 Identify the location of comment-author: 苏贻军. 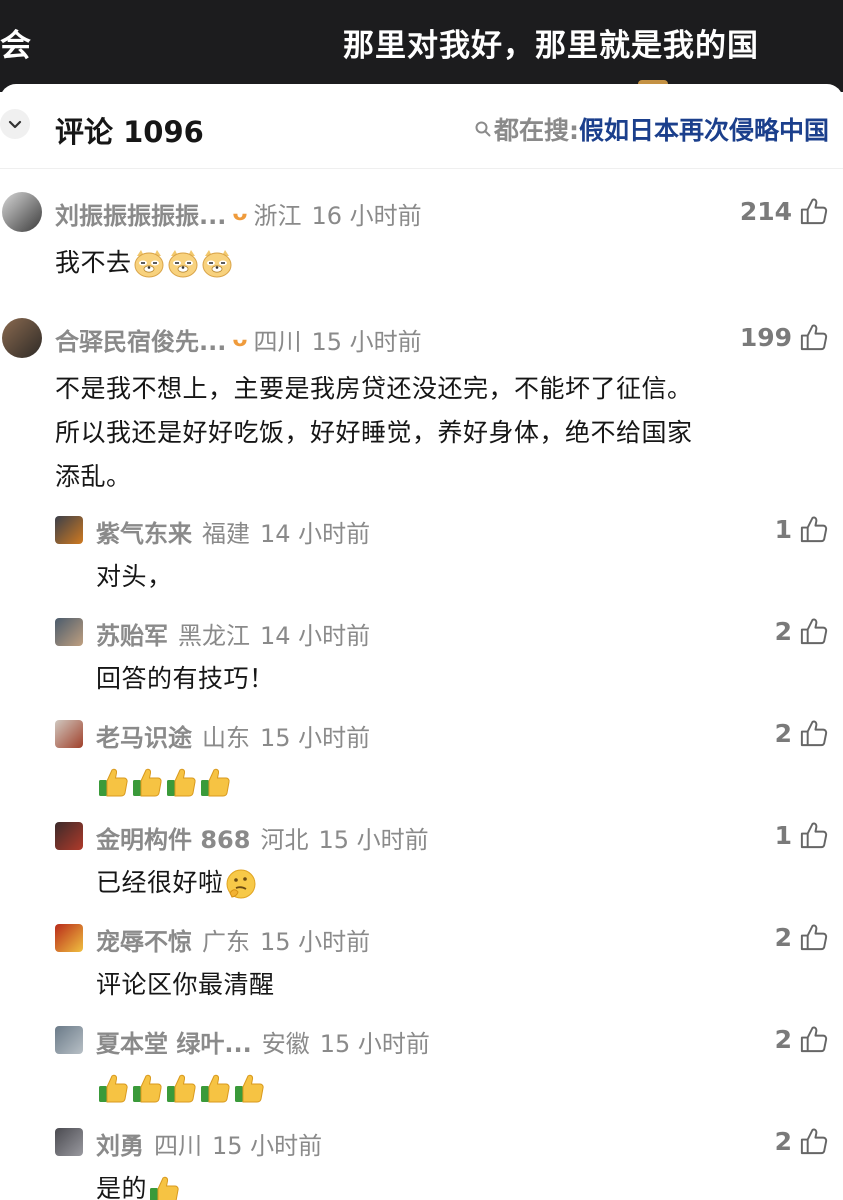
(132, 633).